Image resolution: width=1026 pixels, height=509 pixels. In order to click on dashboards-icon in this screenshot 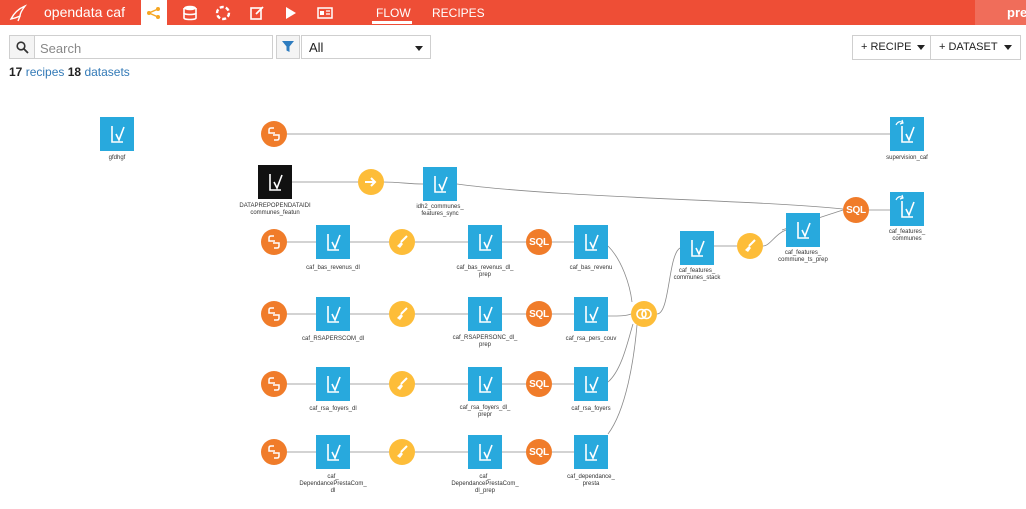, I will do `click(325, 12)`.